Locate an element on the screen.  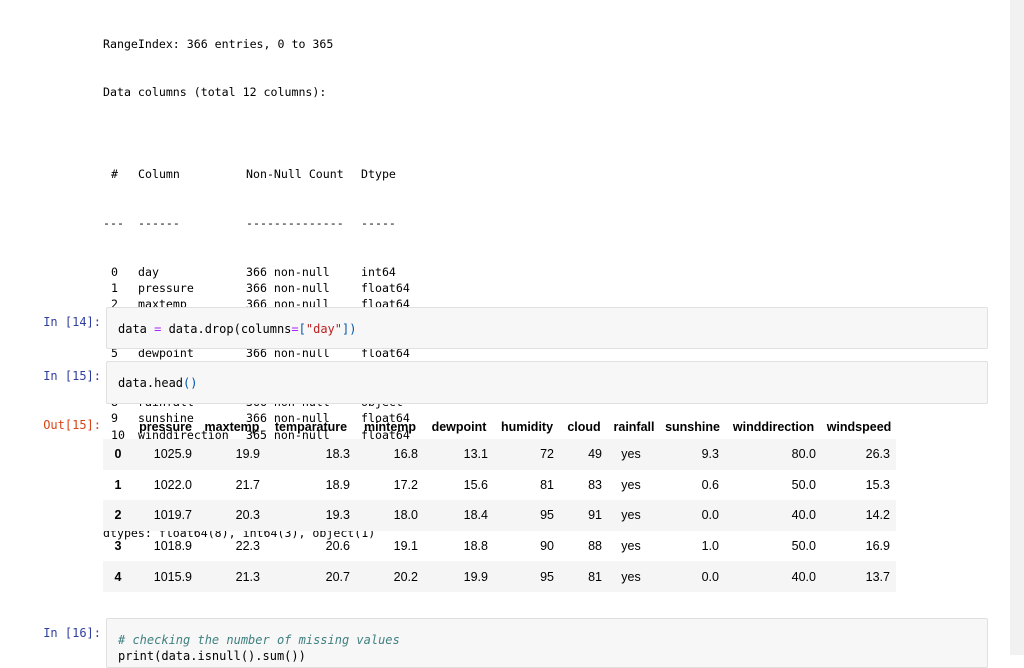
table-cell-pressure: 1025.9 is located at coordinates (172, 454).